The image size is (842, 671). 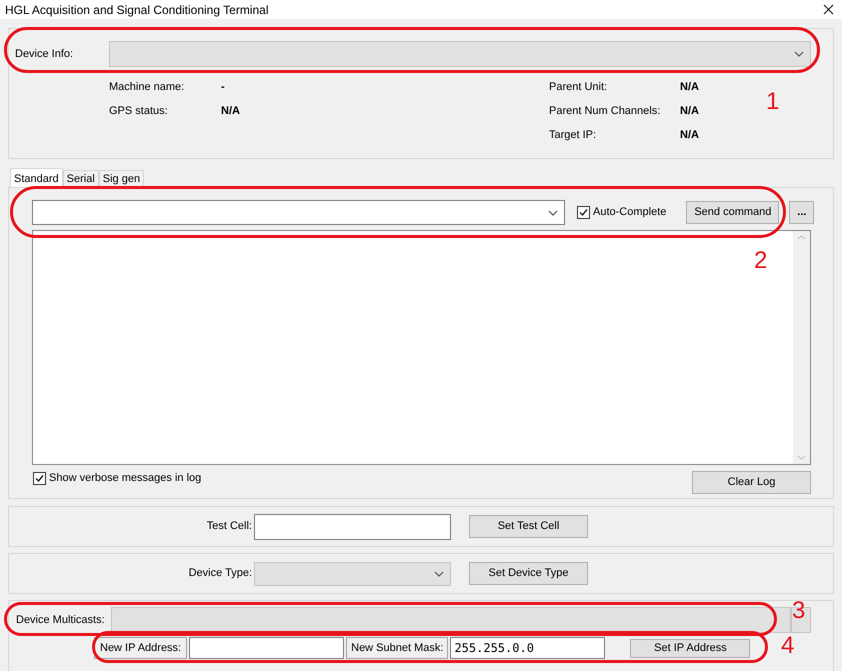 What do you see at coordinates (799, 611) in the screenshot?
I see `annotation-number: 3` at bounding box center [799, 611].